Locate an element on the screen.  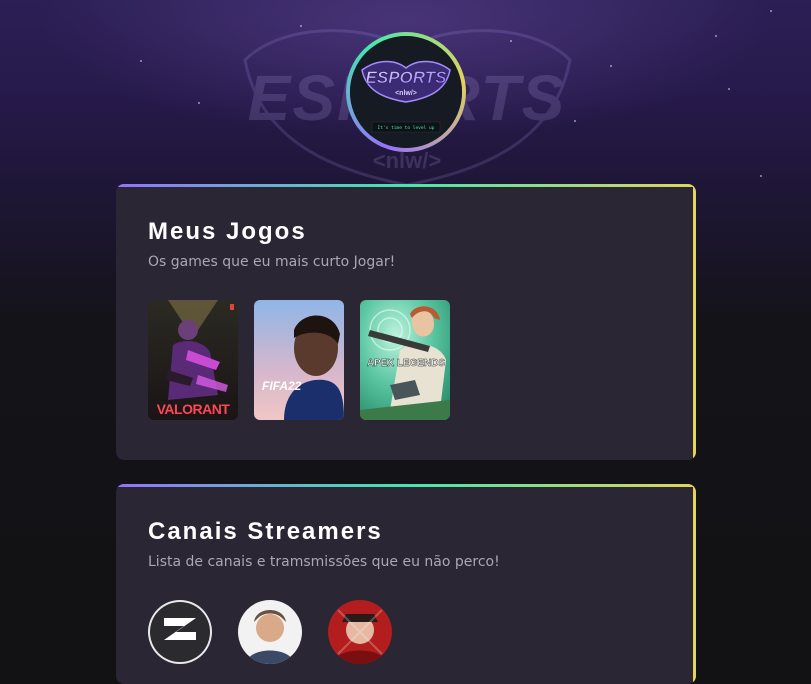
apex-cover-icon: APEX LEGENDS is located at coordinates (405, 360).